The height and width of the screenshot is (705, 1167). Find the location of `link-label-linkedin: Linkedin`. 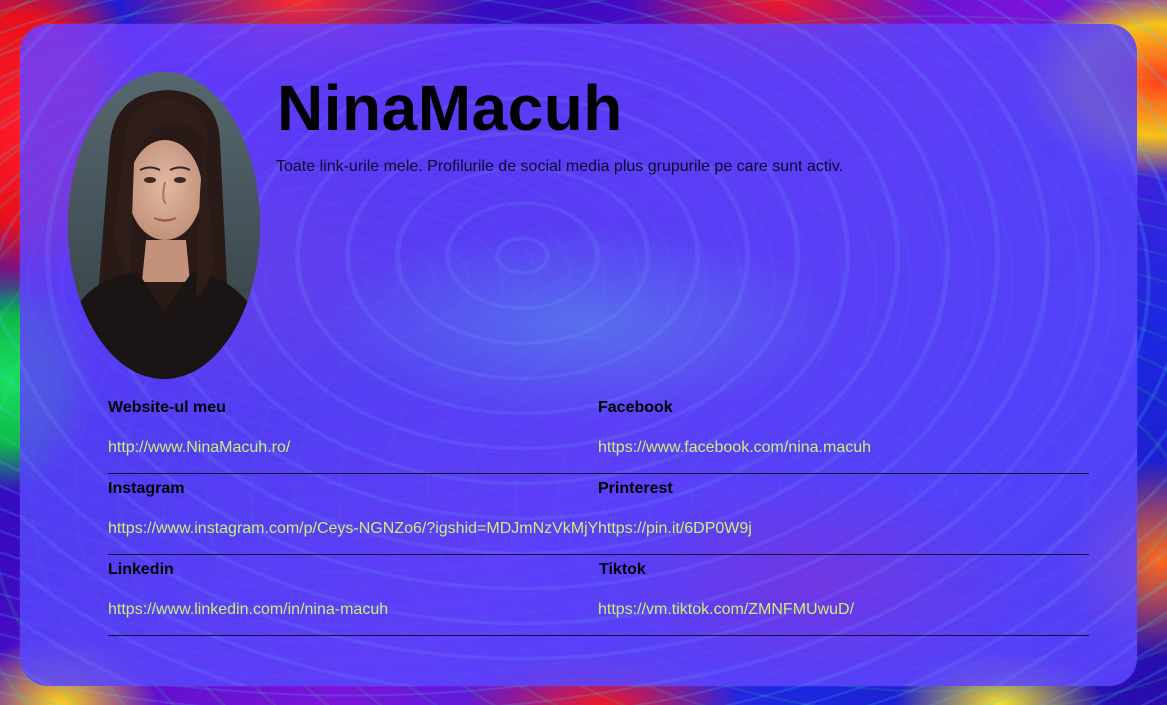

link-label-linkedin: Linkedin is located at coordinates (141, 569).